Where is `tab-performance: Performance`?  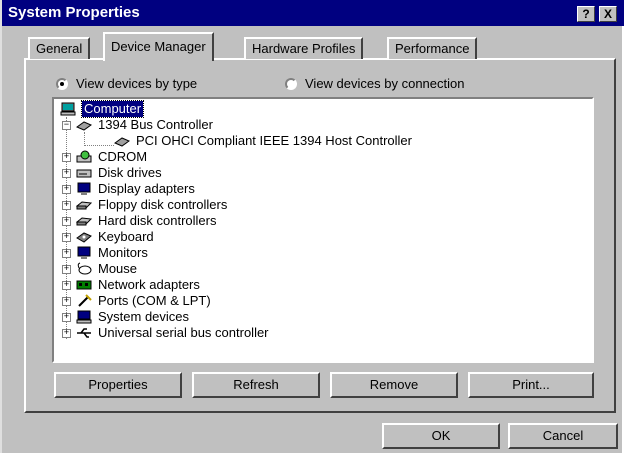 tab-performance: Performance is located at coordinates (432, 48).